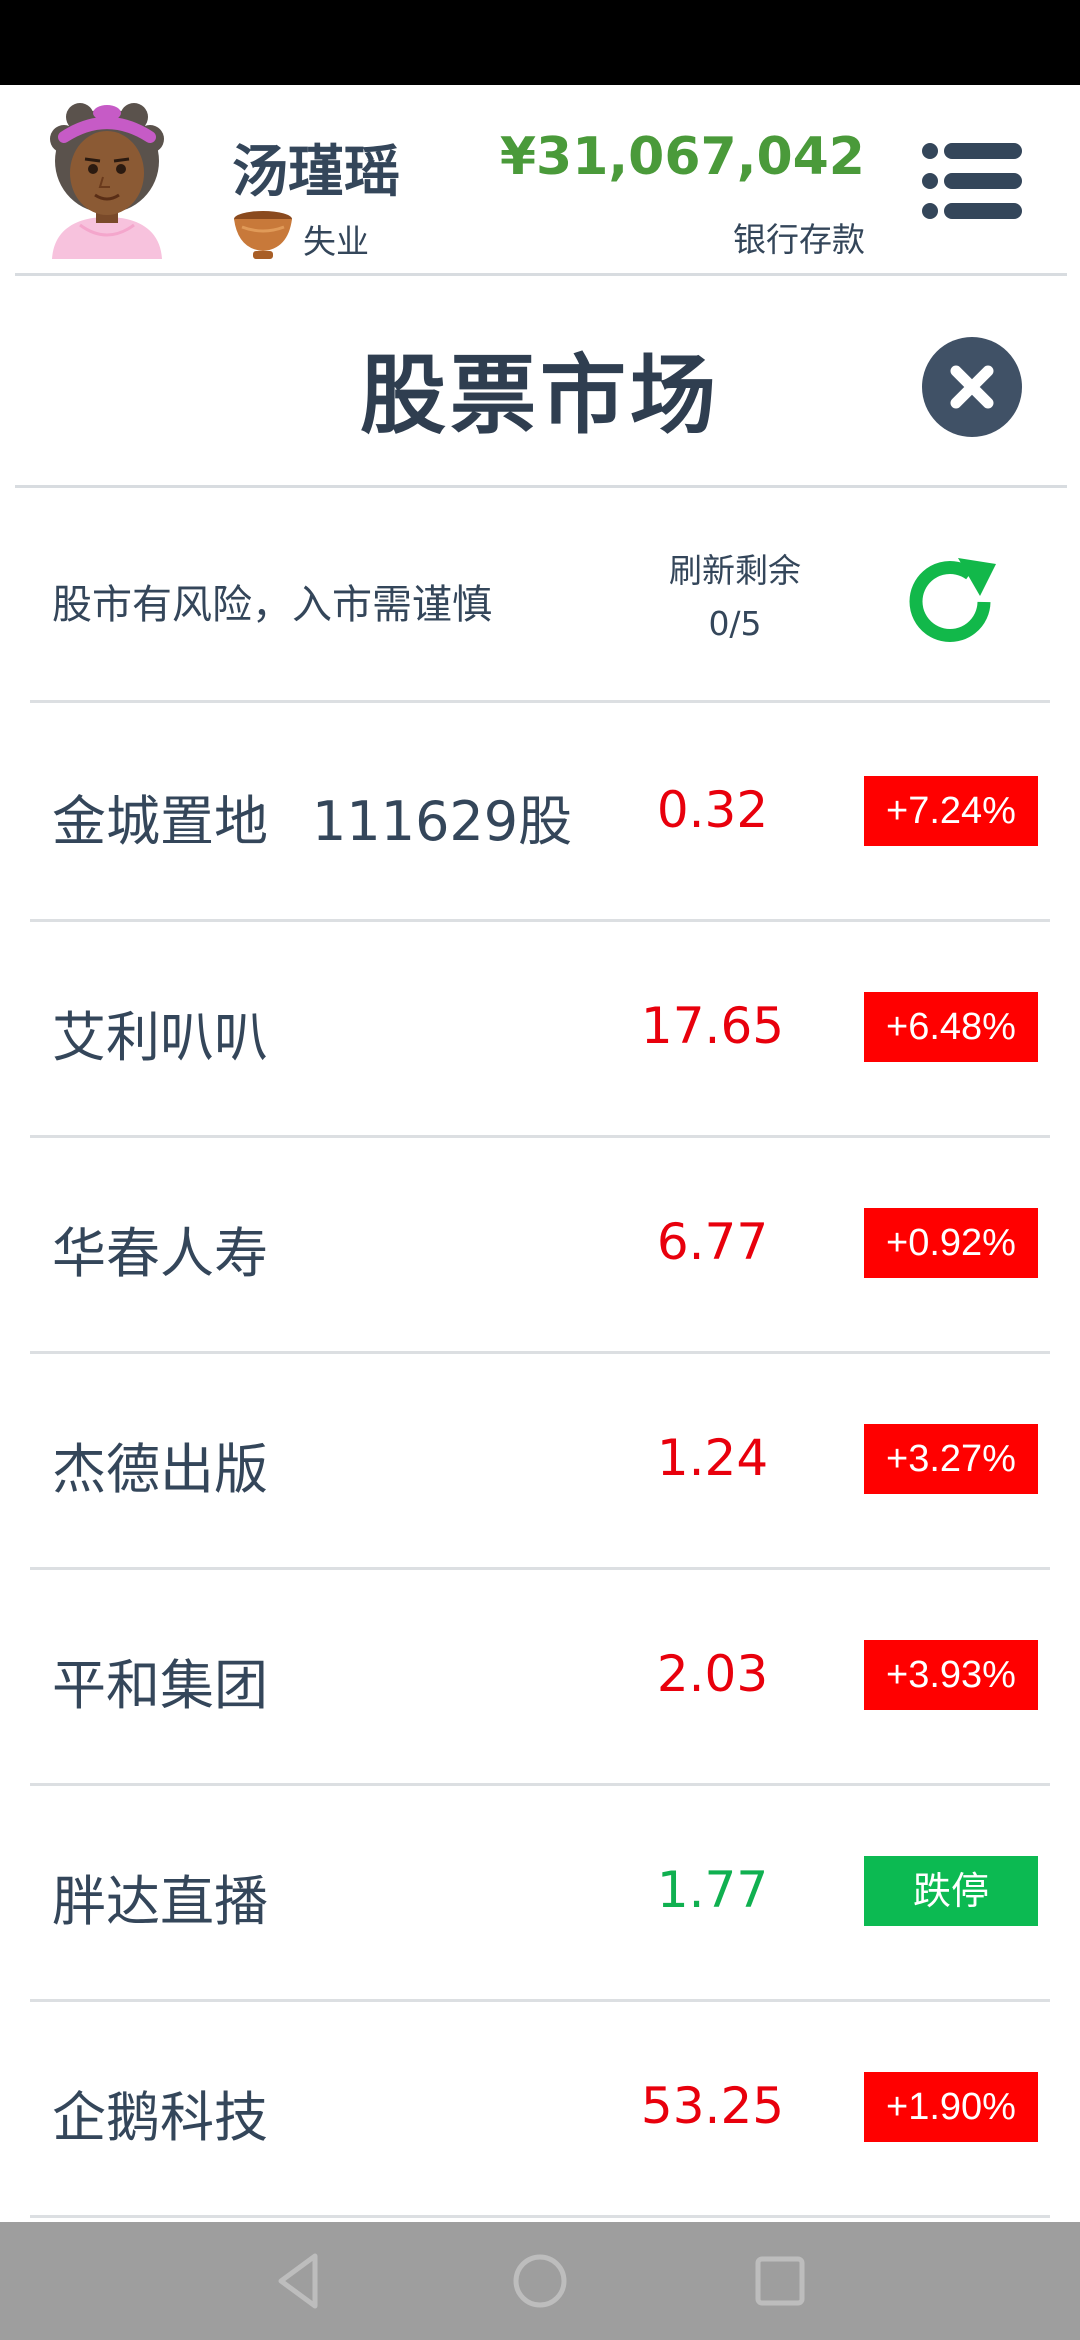 The width and height of the screenshot is (1080, 2340). What do you see at coordinates (160, 1037) in the screenshot?
I see `stock-name: 艾利叭叭` at bounding box center [160, 1037].